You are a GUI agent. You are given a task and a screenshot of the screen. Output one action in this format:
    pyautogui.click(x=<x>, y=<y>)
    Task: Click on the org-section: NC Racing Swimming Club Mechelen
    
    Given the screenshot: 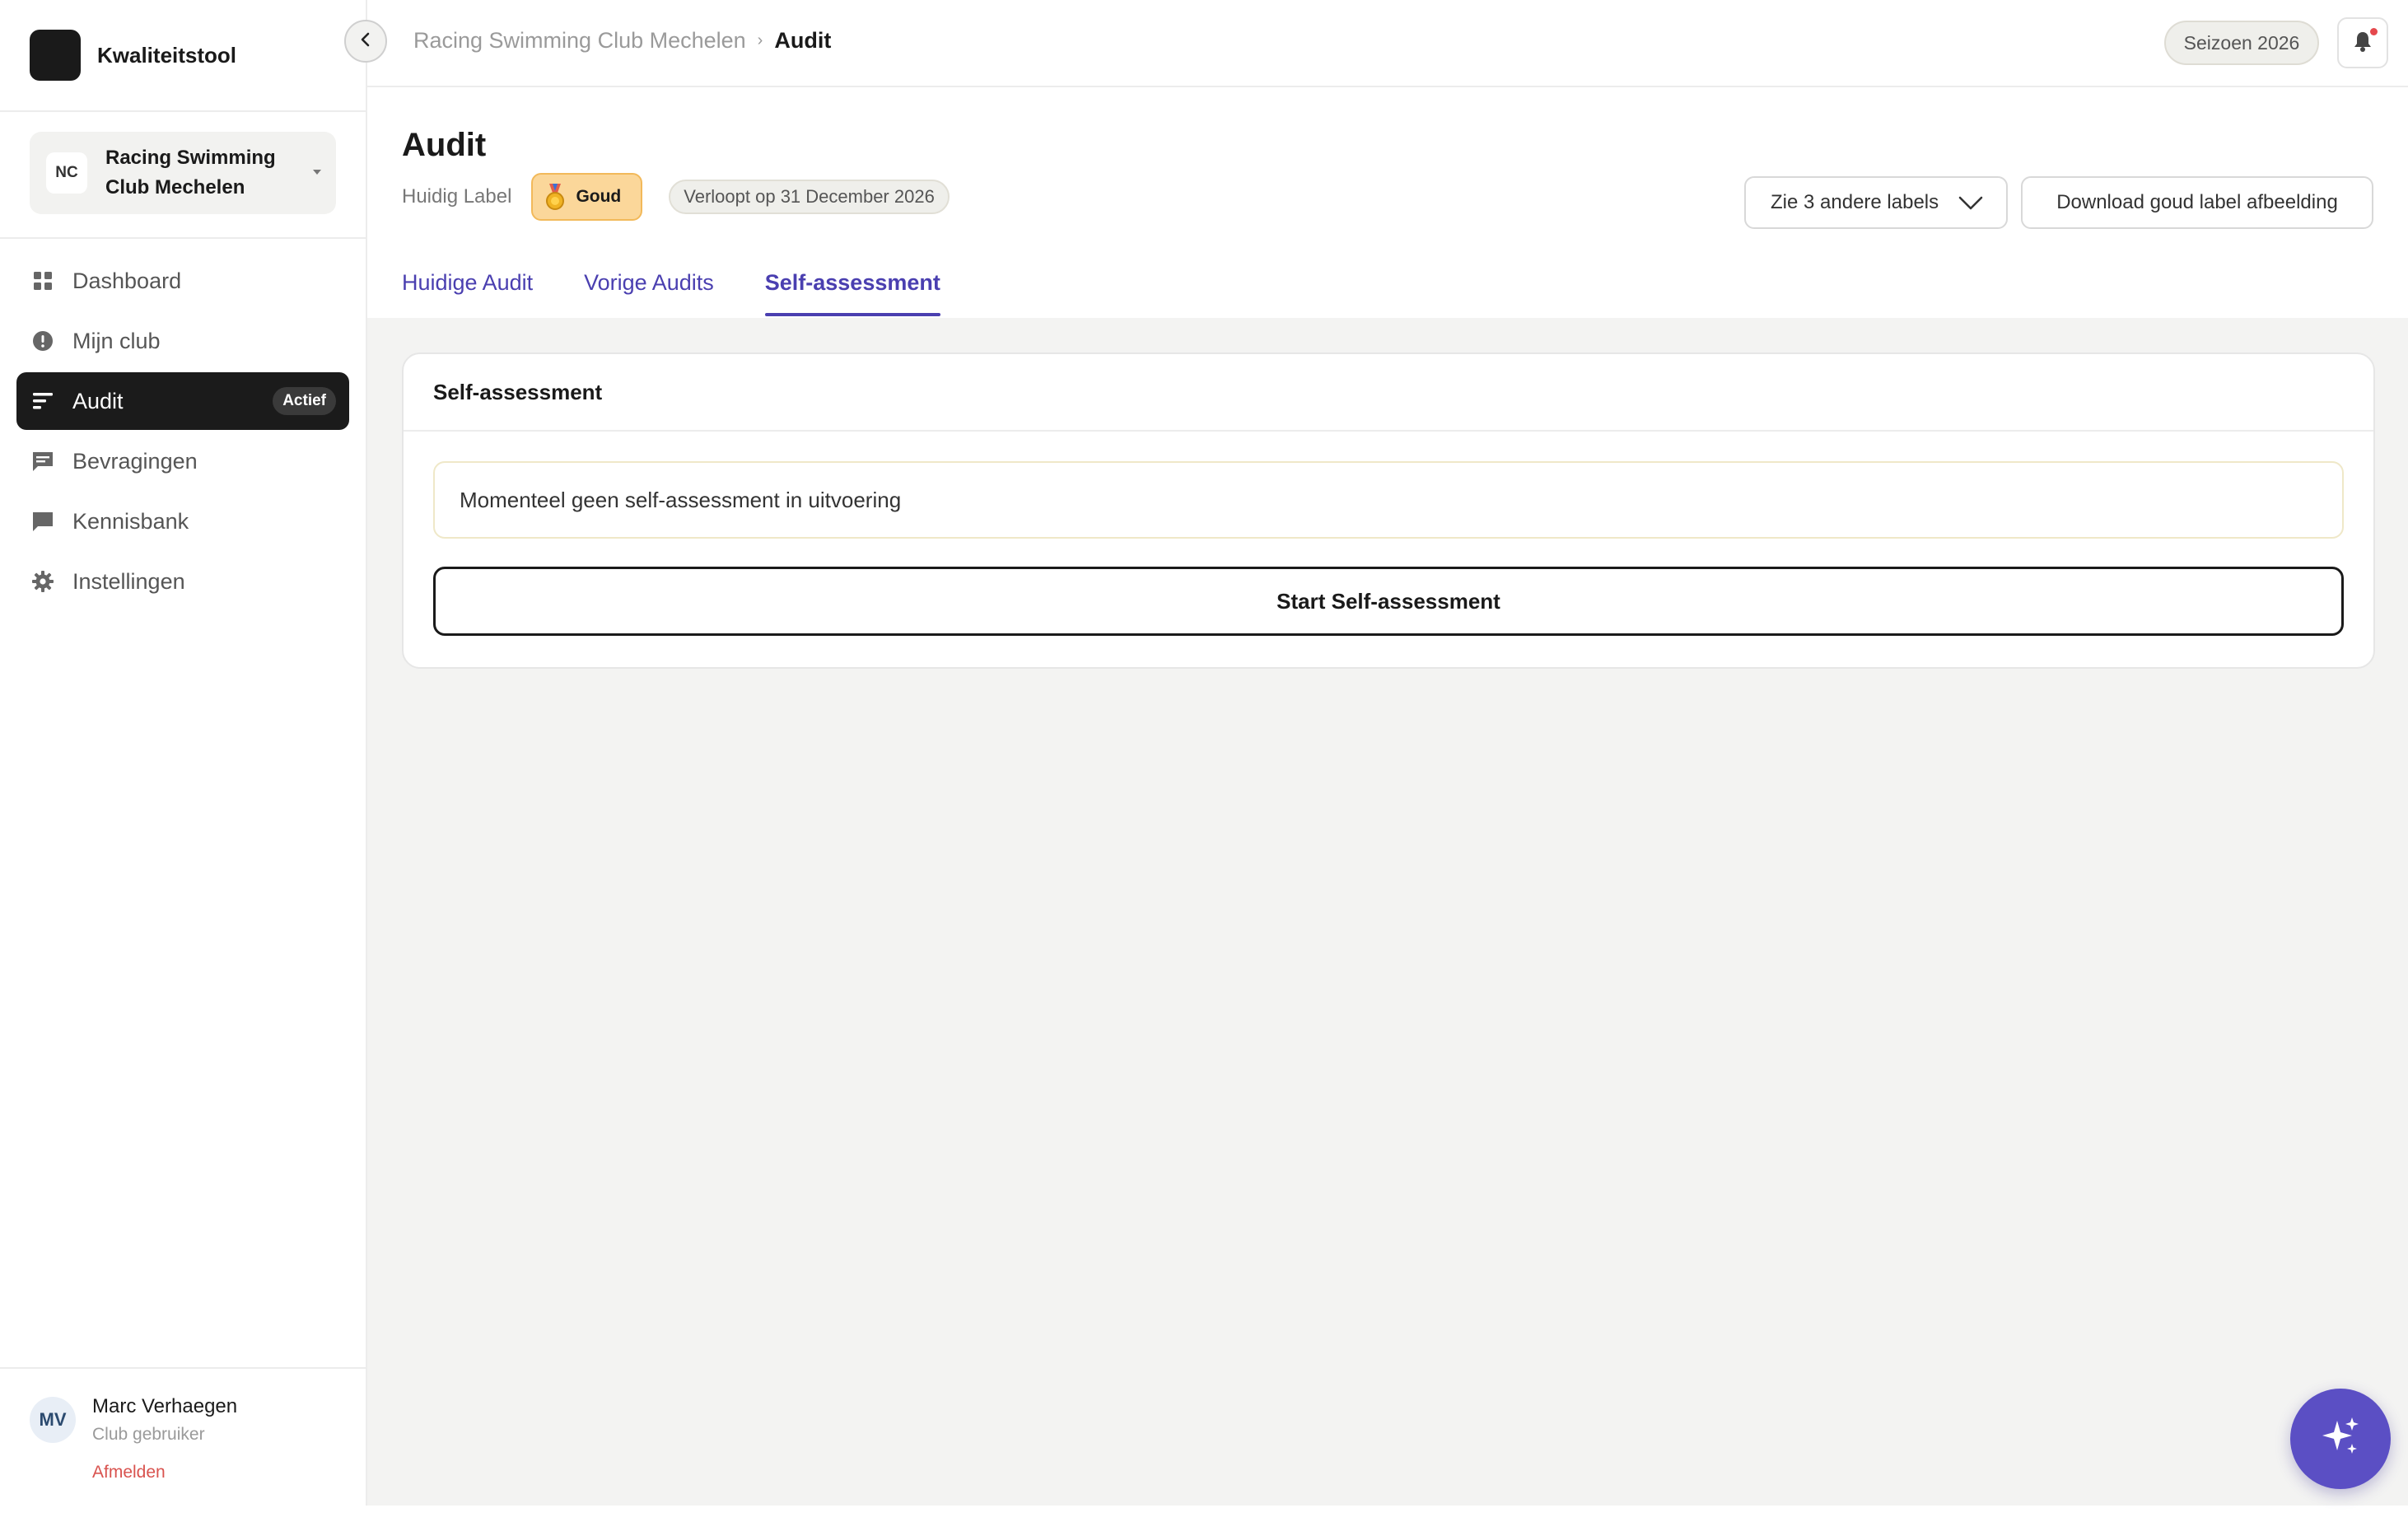 What is the action you would take?
    pyautogui.click(x=183, y=175)
    